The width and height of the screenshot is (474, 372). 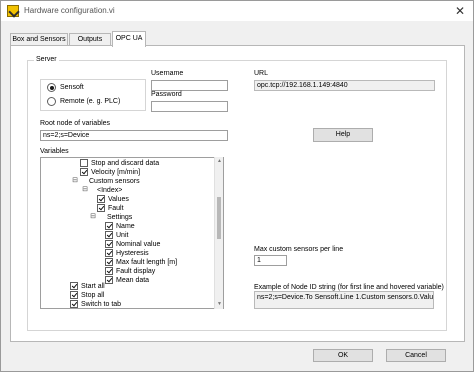 What do you see at coordinates (127, 208) in the screenshot?
I see `tree-row: Fault` at bounding box center [127, 208].